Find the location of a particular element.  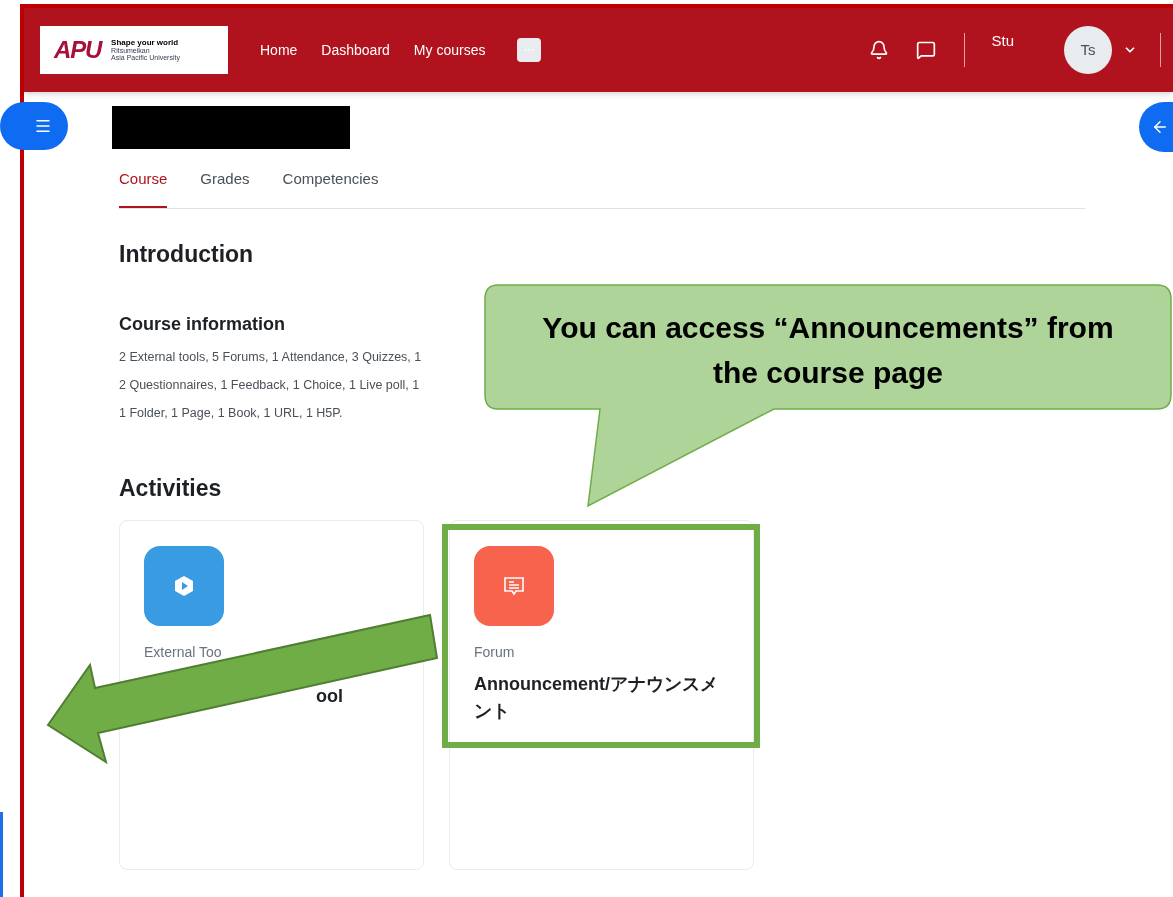

activity-title: Announcement/アナウンスメント is located at coordinates (596, 697).